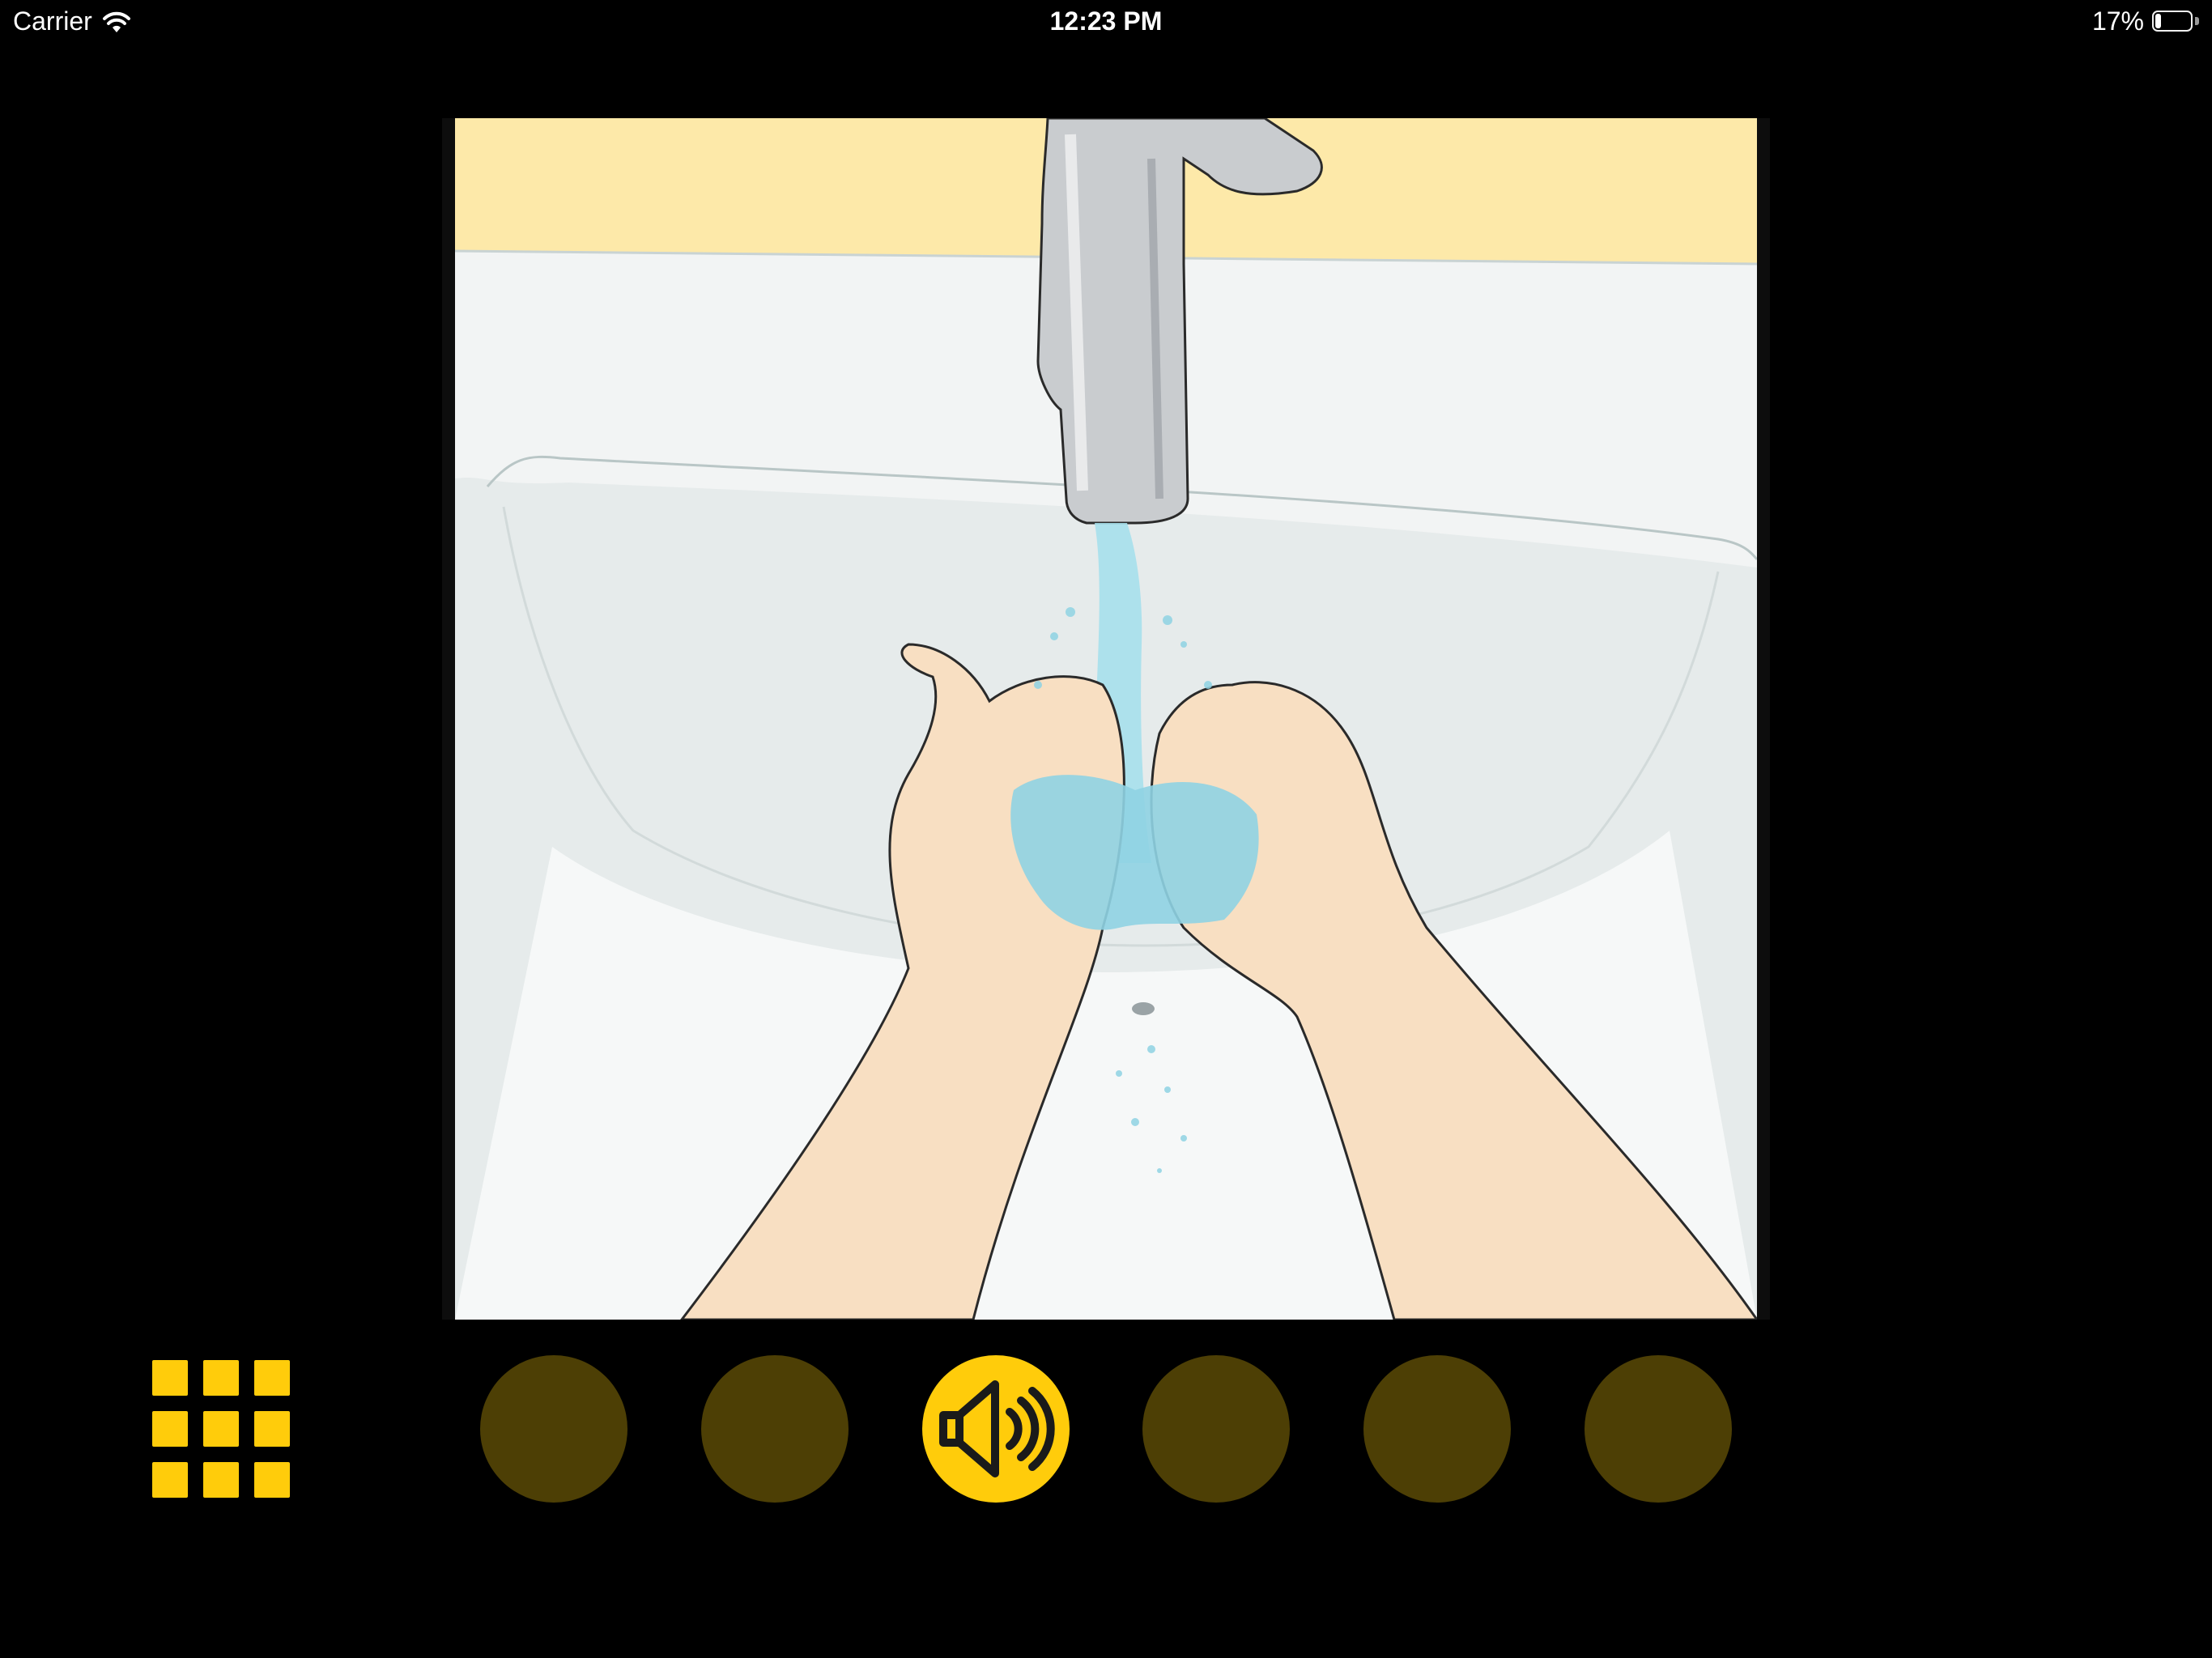 This screenshot has width=2212, height=1658. I want to click on status-bar: Carrier 12:23 PM 17%, so click(1106, 22).